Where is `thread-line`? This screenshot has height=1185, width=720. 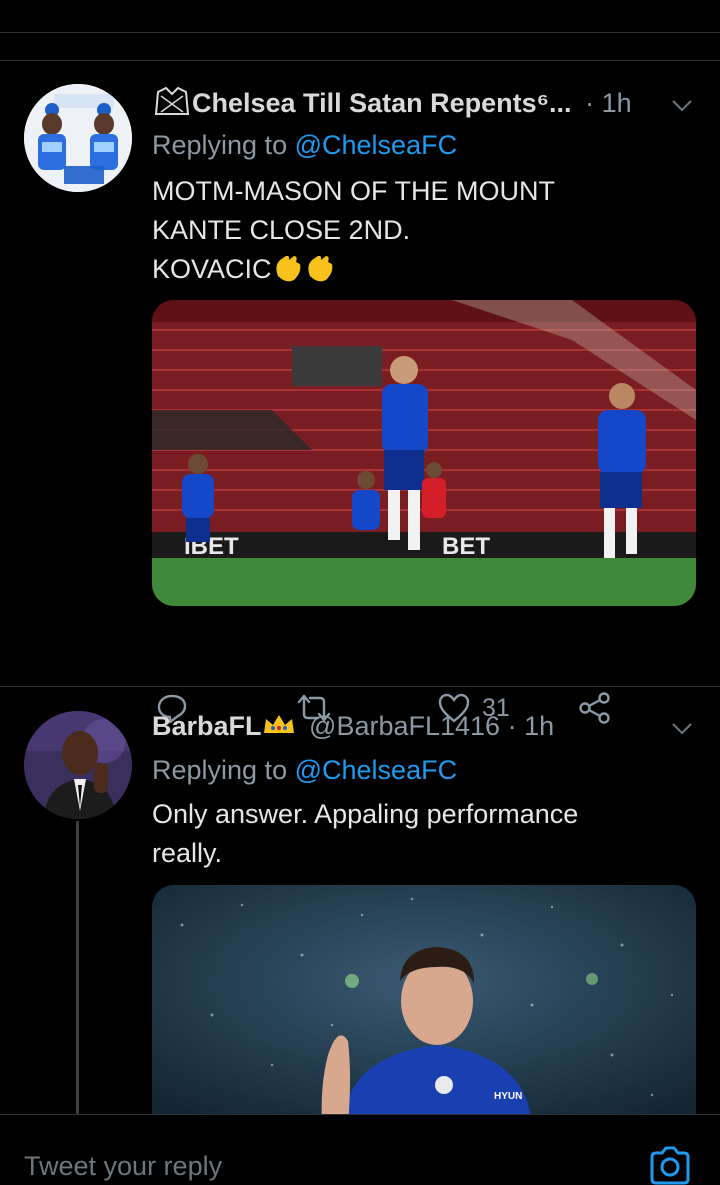 thread-line is located at coordinates (77, 967).